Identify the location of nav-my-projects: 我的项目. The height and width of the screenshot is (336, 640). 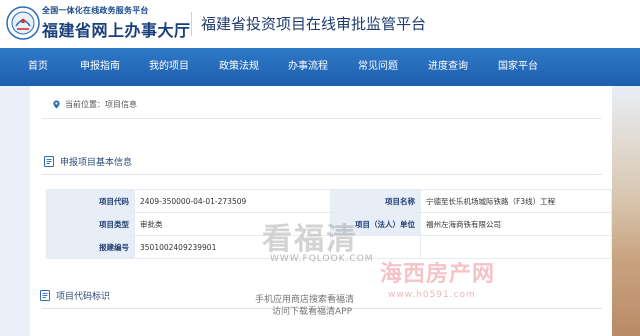
(169, 67).